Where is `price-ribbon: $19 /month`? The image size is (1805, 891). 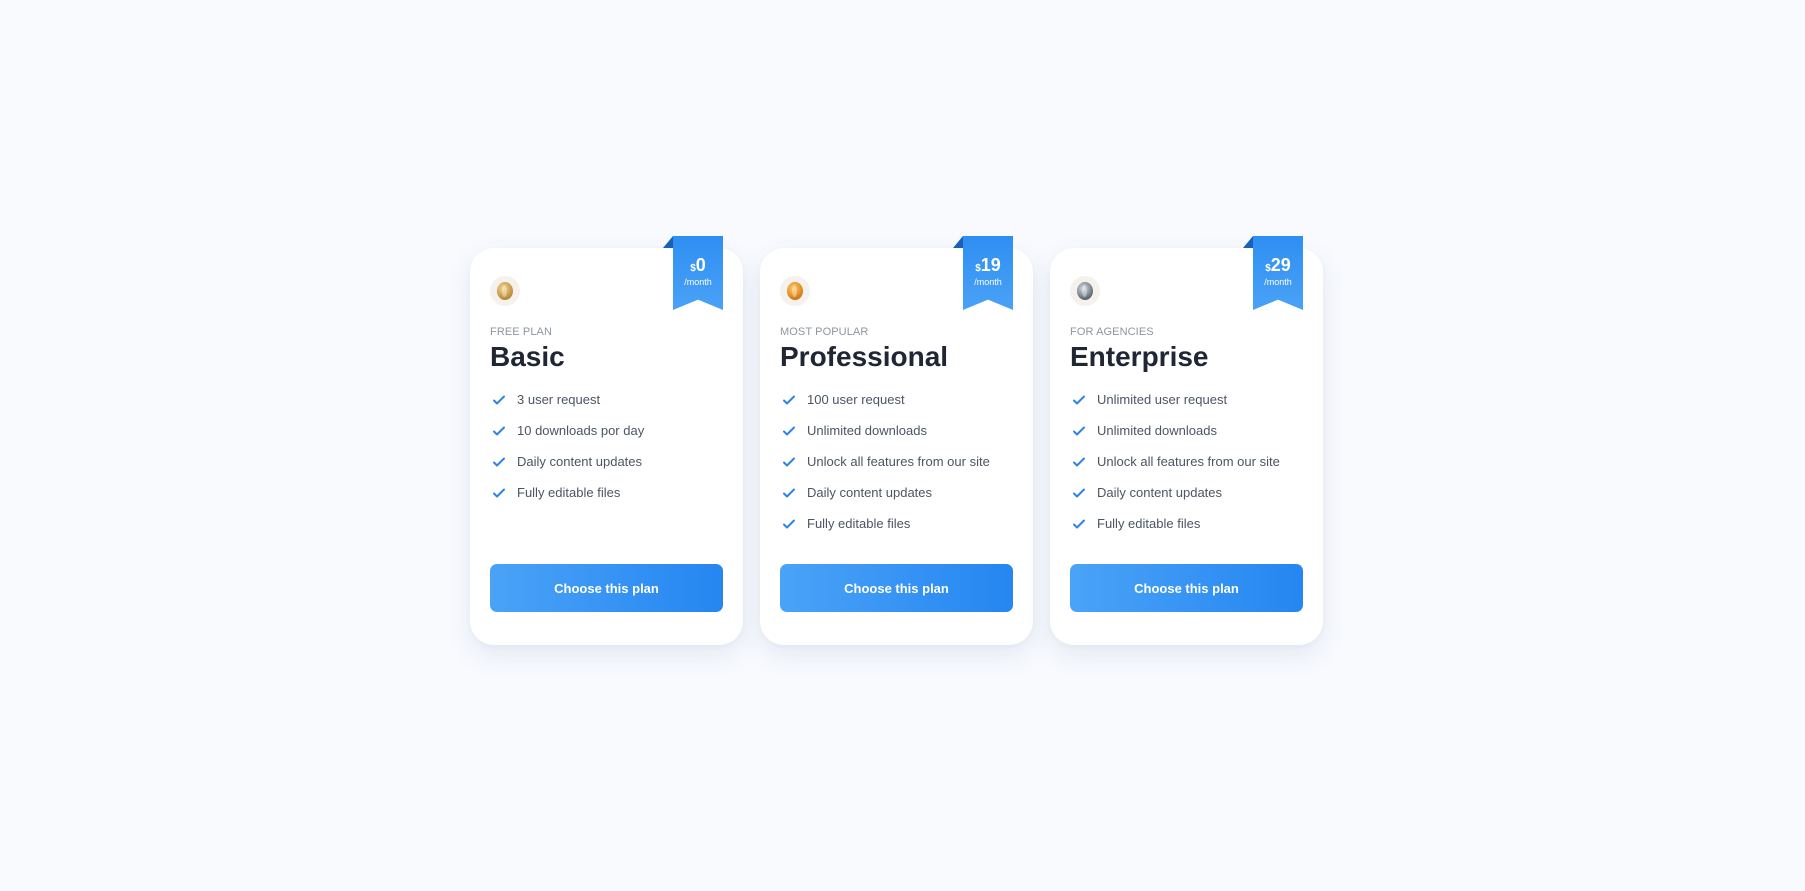
price-ribbon: $19 /month is located at coordinates (983, 273).